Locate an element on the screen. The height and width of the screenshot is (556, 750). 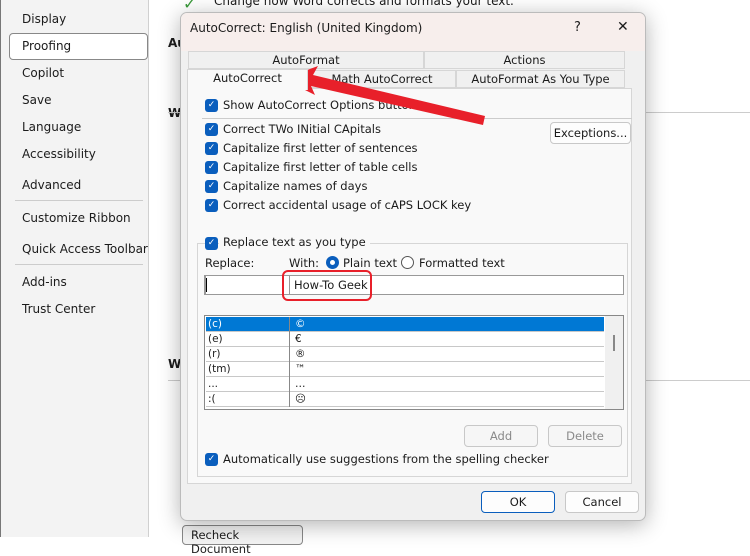
red-arrow-icon is located at coordinates (384, 95).